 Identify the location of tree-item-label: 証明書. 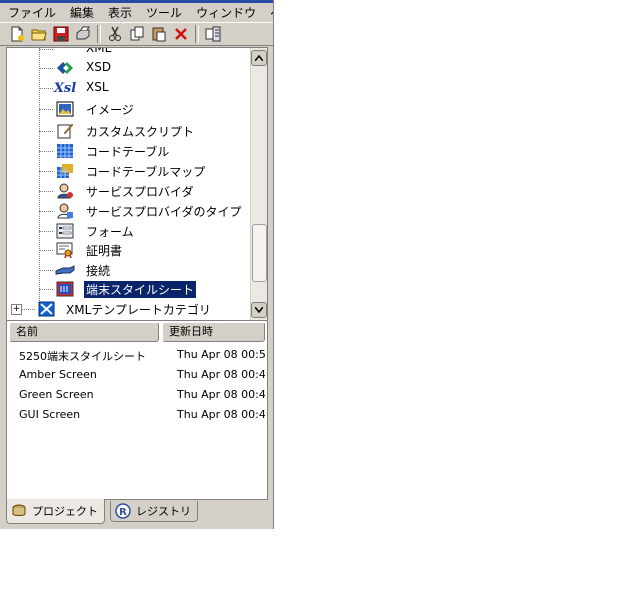
(104, 251).